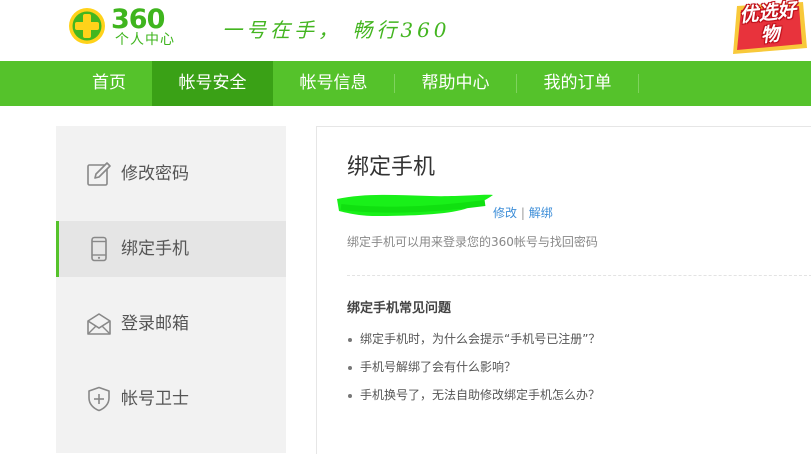  I want to click on logo-360: 360 个人中心, so click(133, 27).